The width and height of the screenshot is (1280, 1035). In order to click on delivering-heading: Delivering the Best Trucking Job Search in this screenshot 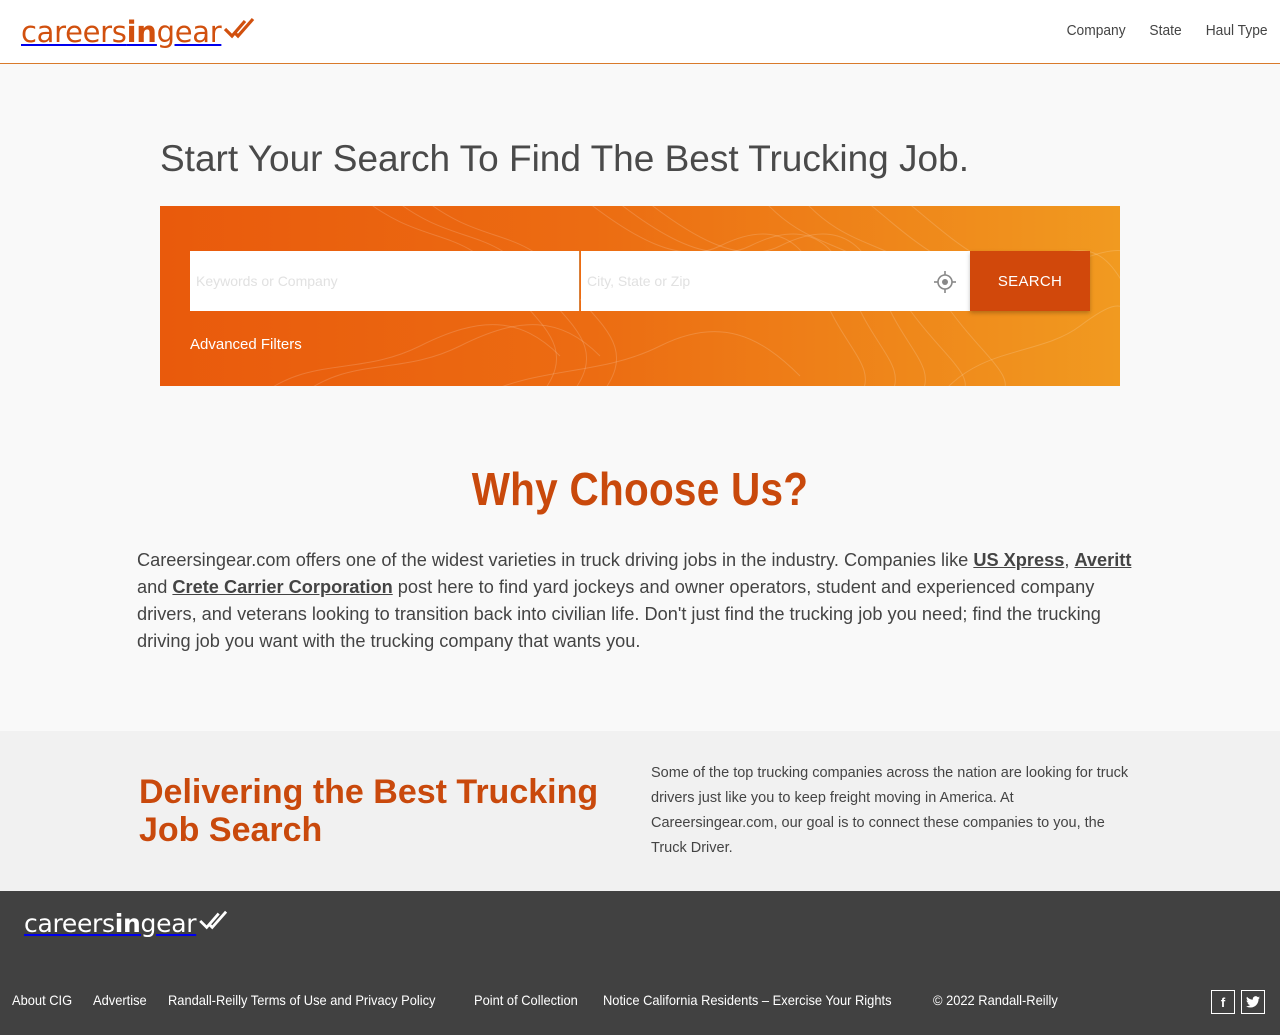, I will do `click(369, 811)`.